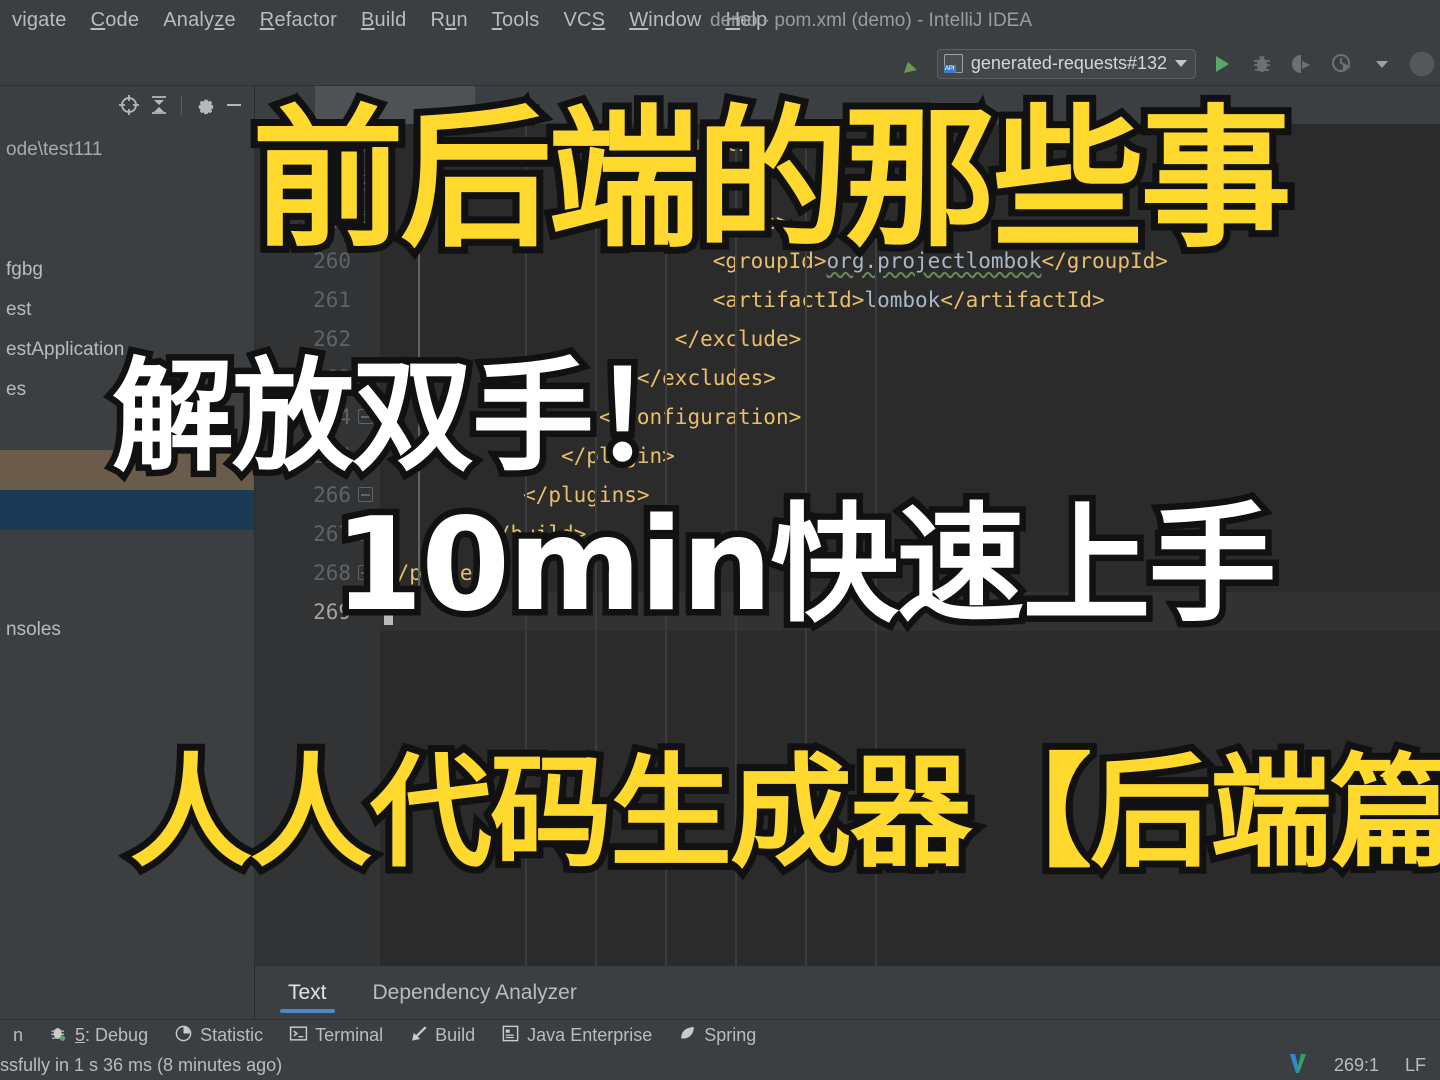 This screenshot has height=1080, width=1440. Describe the element at coordinates (127, 510) in the screenshot. I see `tree-item-selected` at that location.